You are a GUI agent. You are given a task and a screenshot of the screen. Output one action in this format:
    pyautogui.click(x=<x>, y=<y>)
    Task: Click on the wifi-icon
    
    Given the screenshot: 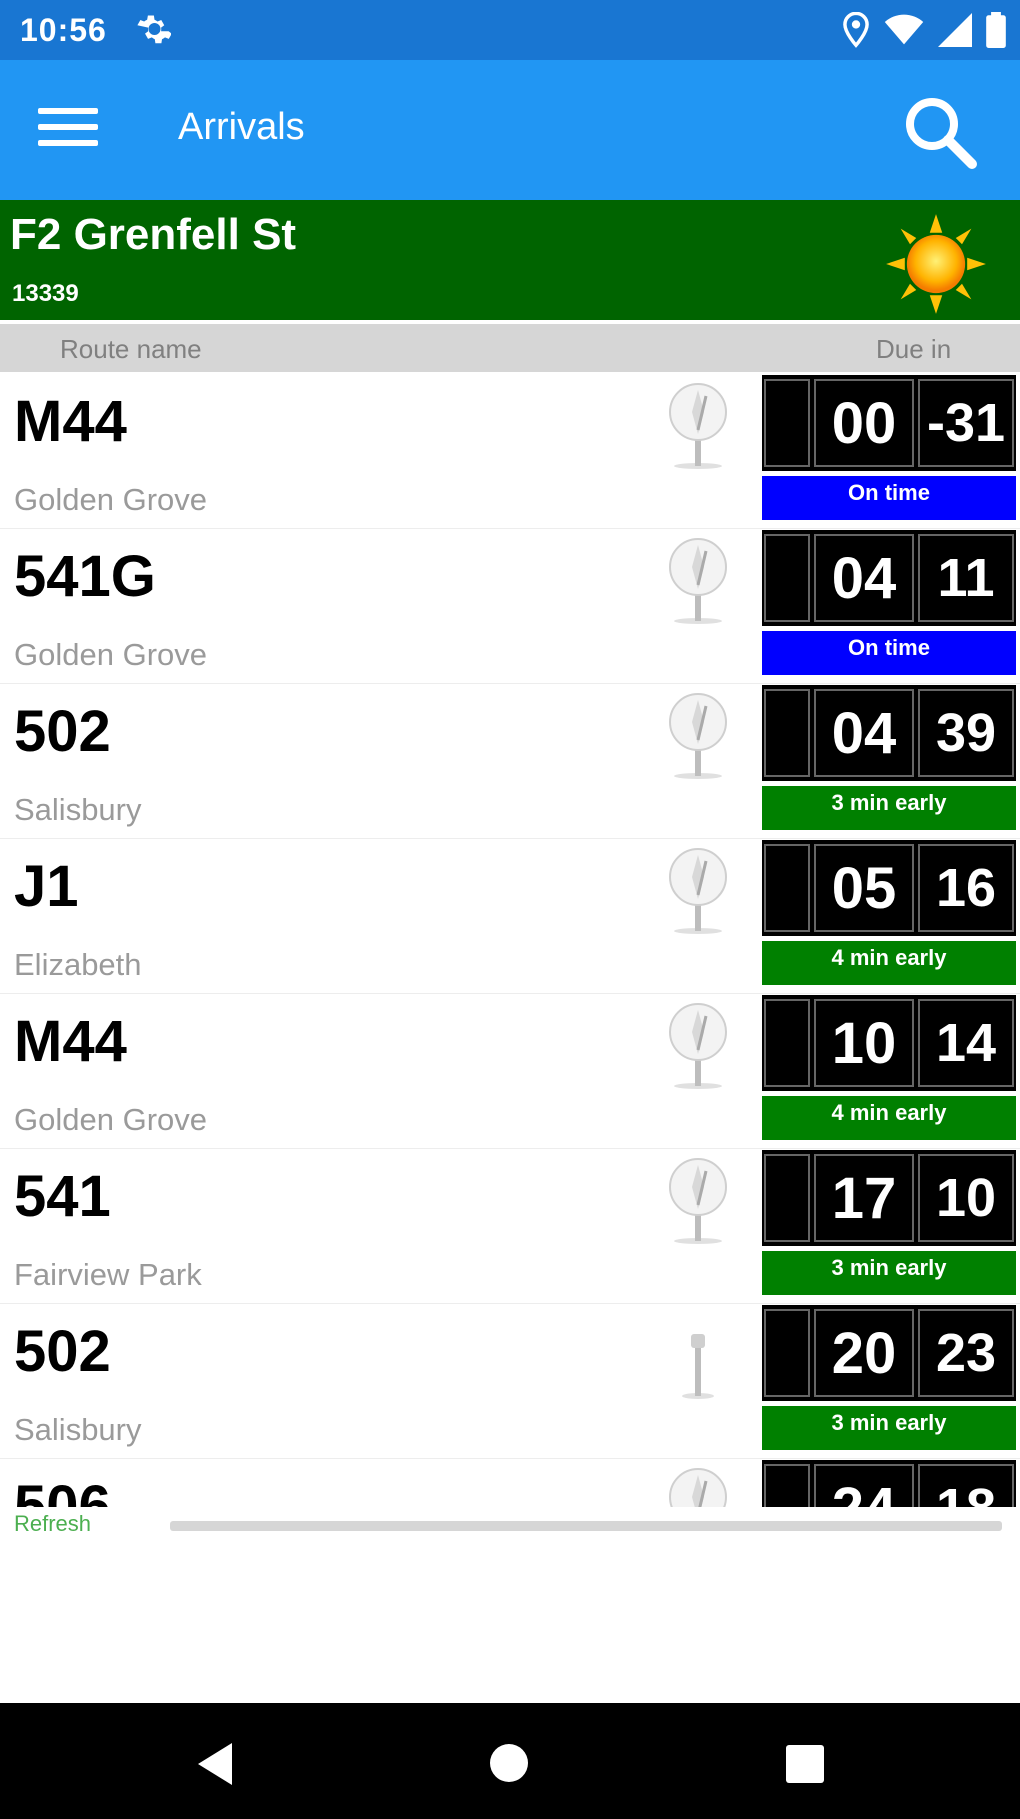 What is the action you would take?
    pyautogui.click(x=904, y=29)
    